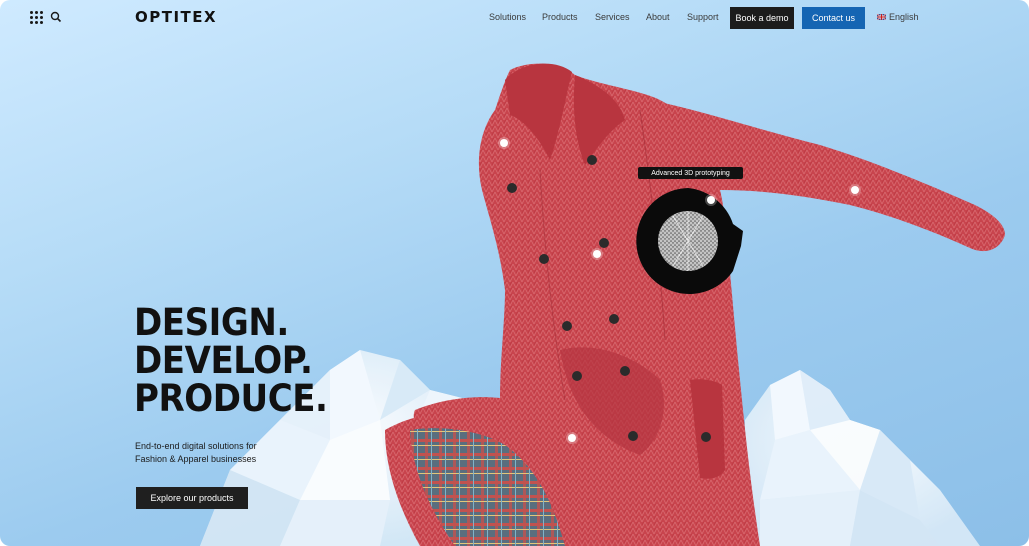  What do you see at coordinates (507, 17) in the screenshot?
I see `nav-solutions: Solutions` at bounding box center [507, 17].